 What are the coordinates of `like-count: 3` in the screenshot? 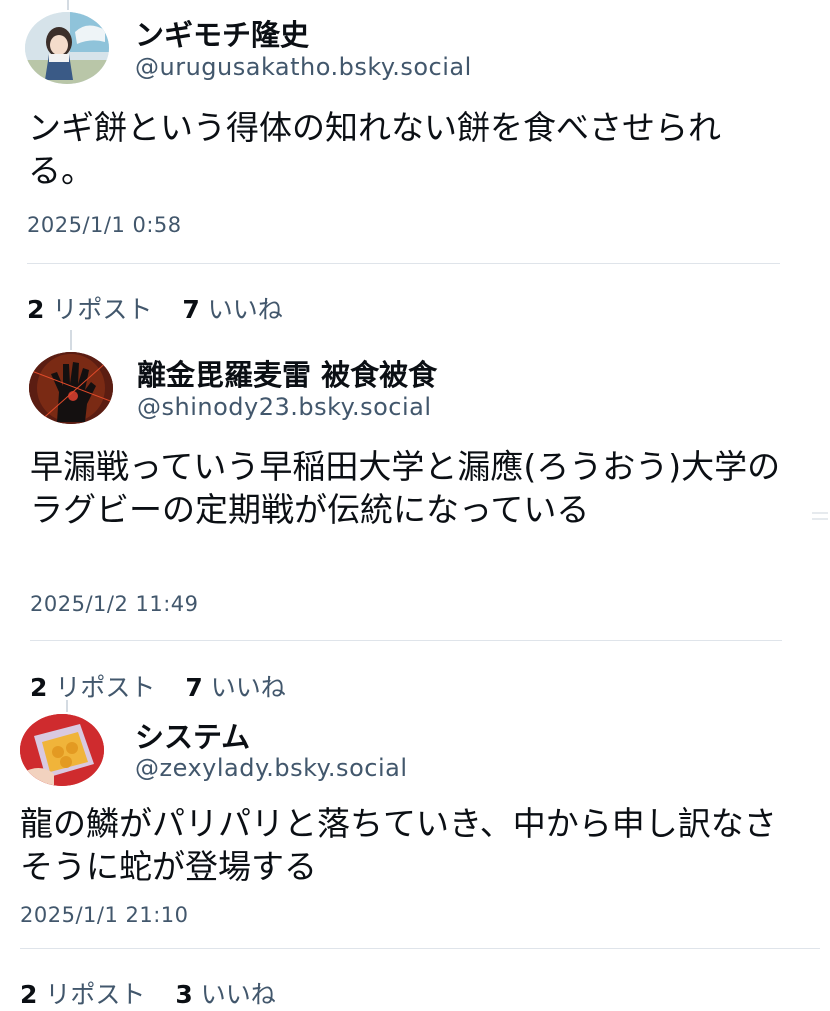 It's located at (184, 994).